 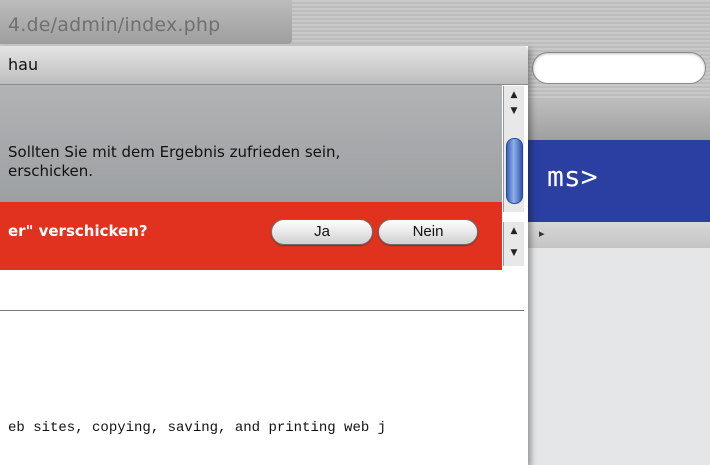 I want to click on confirm-bar: er" verschicken? Ja Nein, so click(x=251, y=236).